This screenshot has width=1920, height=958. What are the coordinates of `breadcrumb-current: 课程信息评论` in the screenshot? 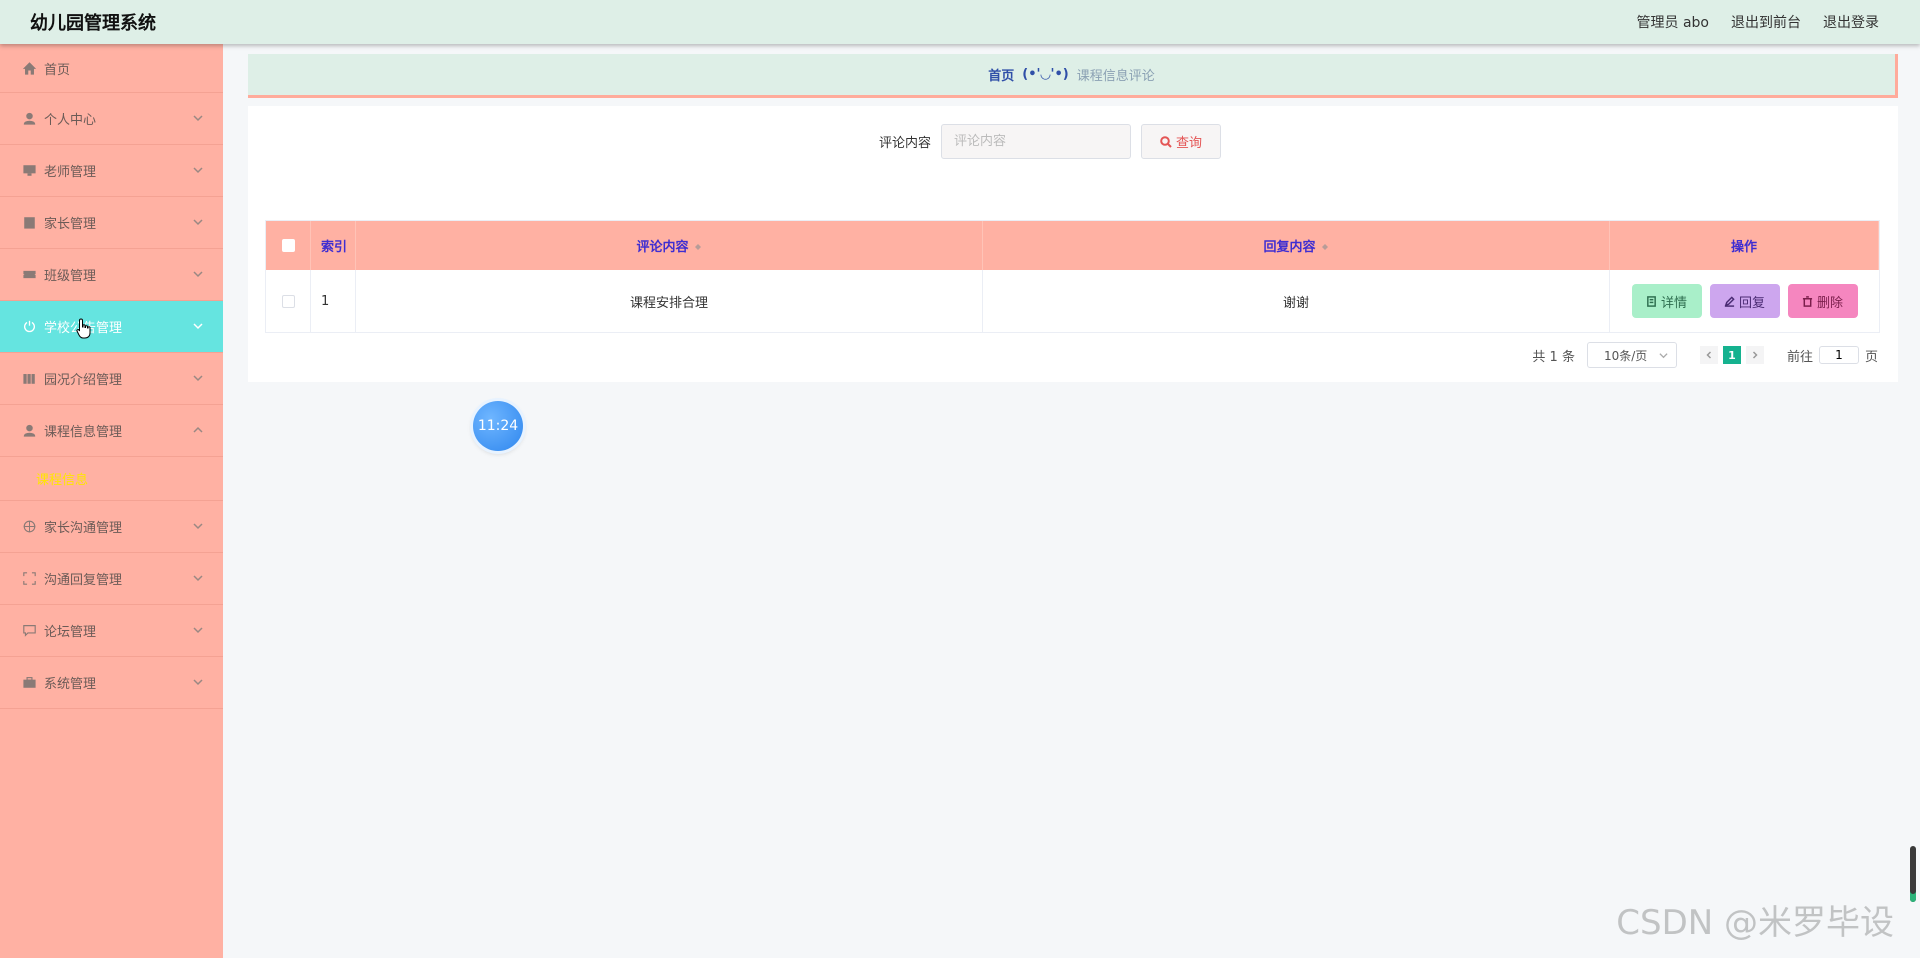 It's located at (1115, 76).